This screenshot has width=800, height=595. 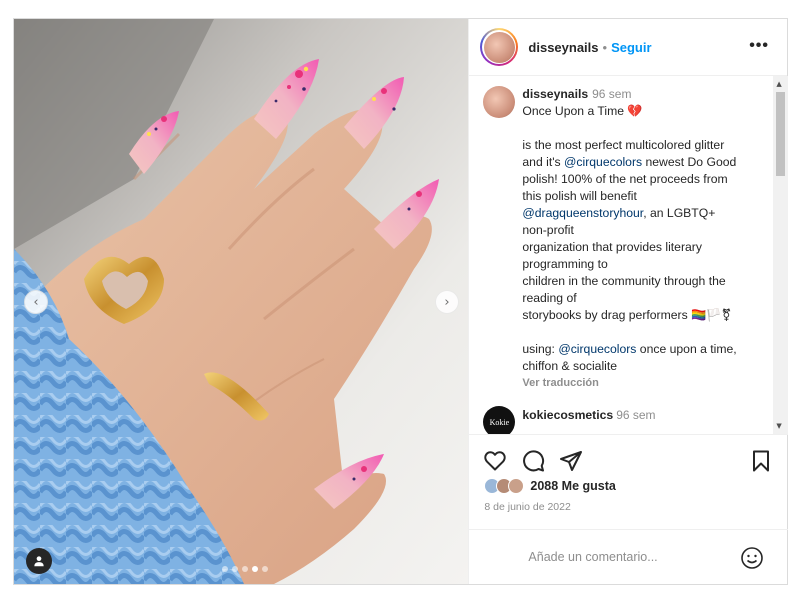 I want to click on comment-username: kokiecosmetics, so click(x=567, y=415).